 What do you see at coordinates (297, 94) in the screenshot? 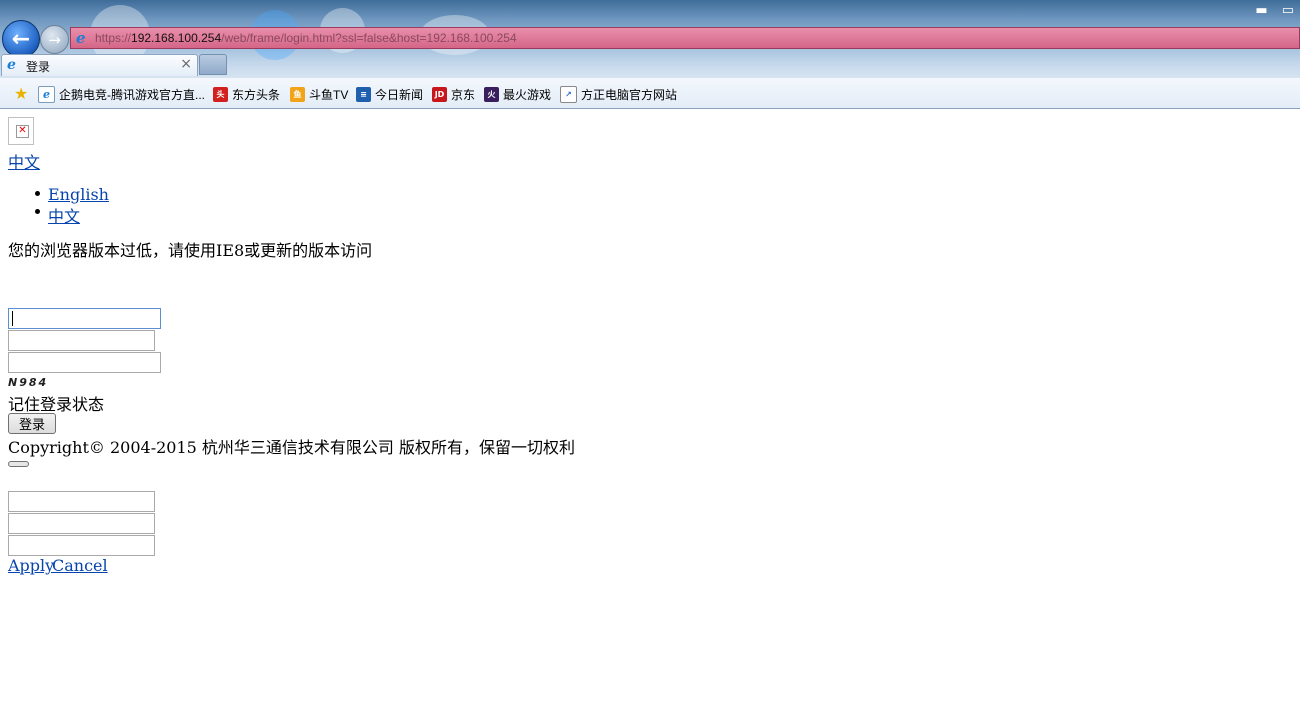
I see `douyu-icon: 鱼` at bounding box center [297, 94].